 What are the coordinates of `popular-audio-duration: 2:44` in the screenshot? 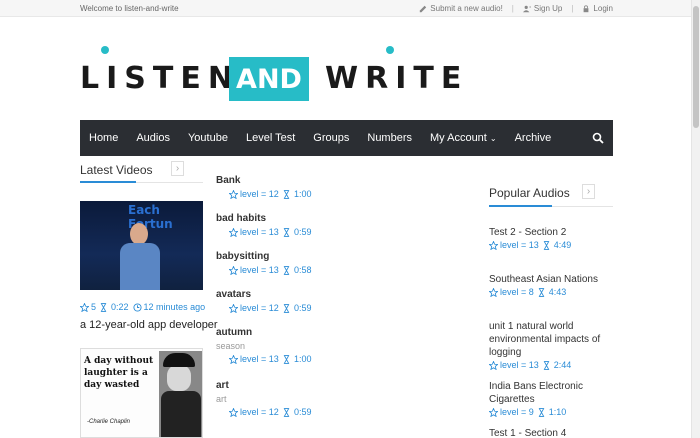 It's located at (557, 365).